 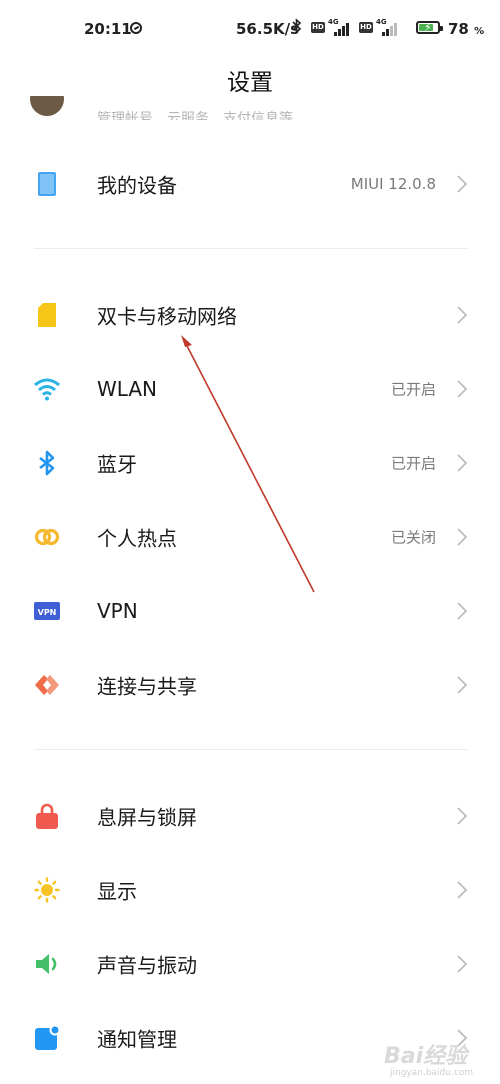 I want to click on settings-item-label: 连接与共享, so click(x=147, y=686).